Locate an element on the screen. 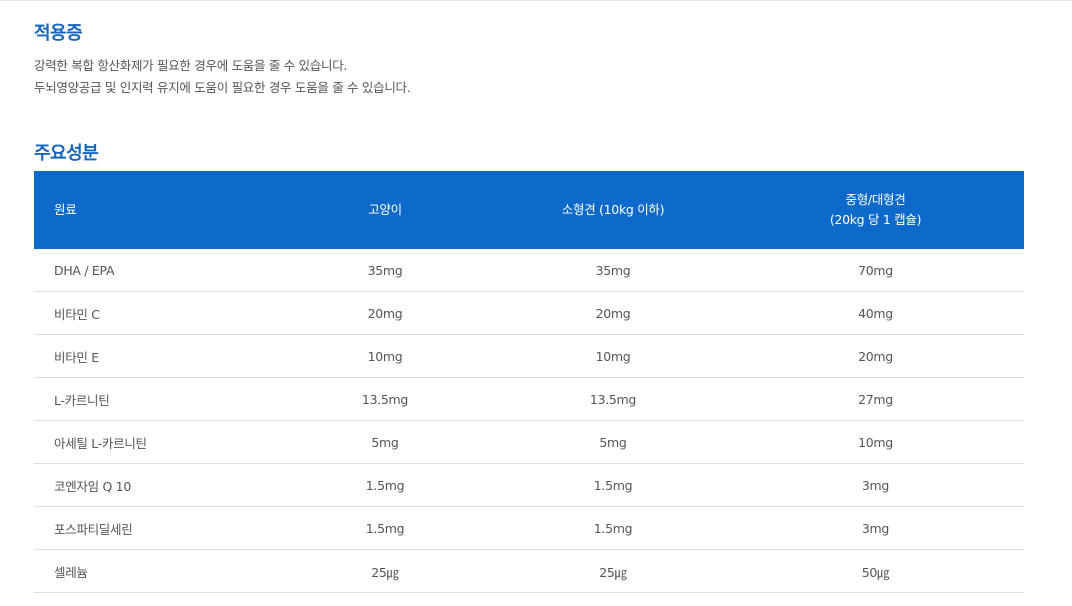  table-row: 셀레늄 25㎍ 25㎍ 50㎍ is located at coordinates (529, 571).